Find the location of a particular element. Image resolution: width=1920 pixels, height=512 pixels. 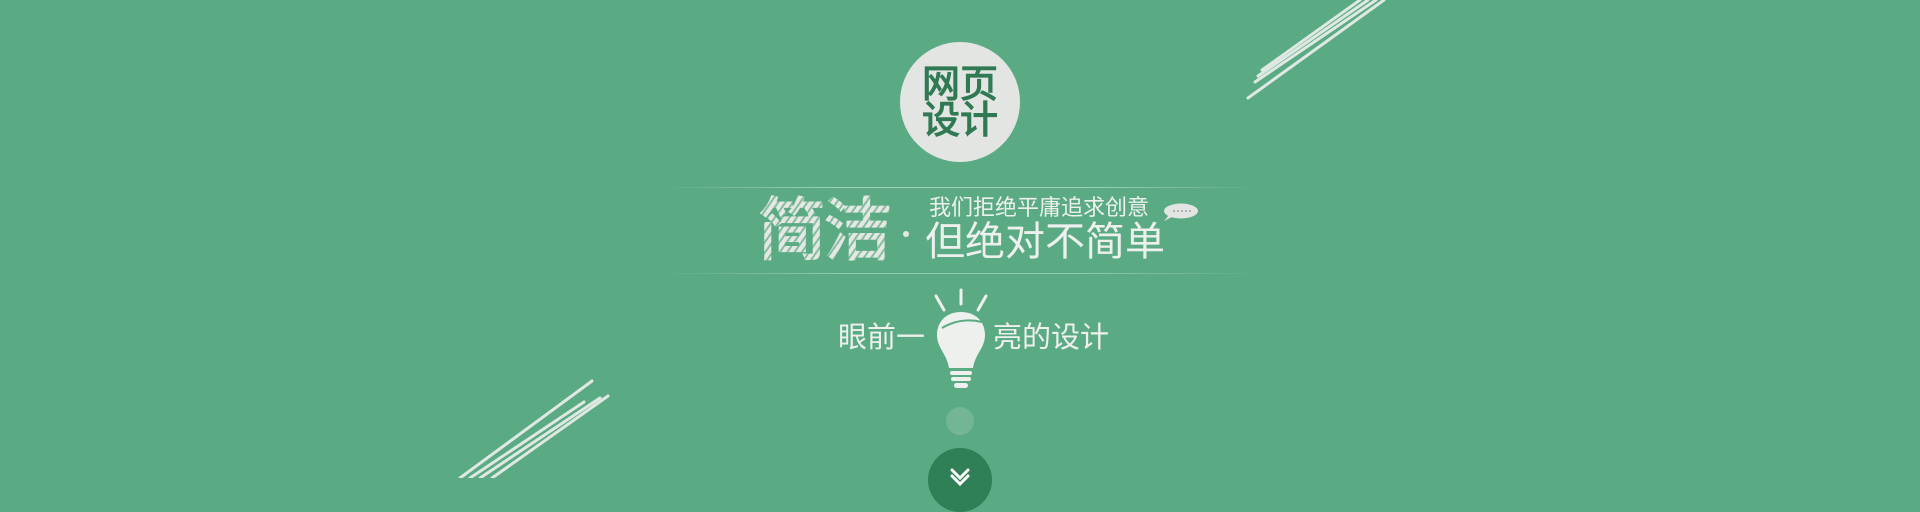

chevron-down-icon is located at coordinates (960, 477).